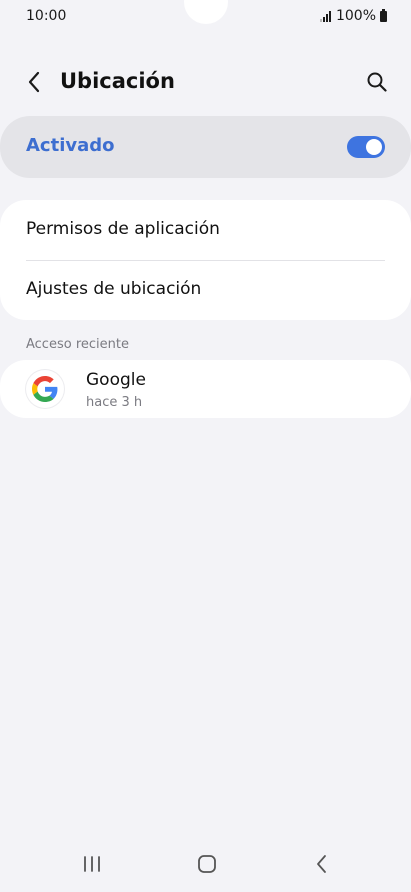  I want to click on battery-icon, so click(383, 15).